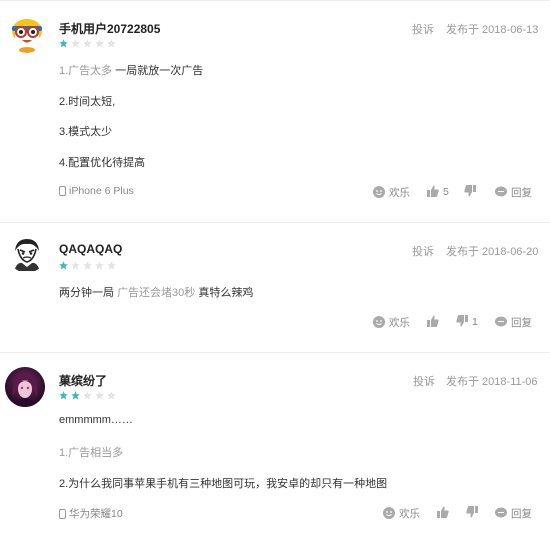 The image size is (550, 534). Describe the element at coordinates (102, 163) in the screenshot. I see `review-text-line: 4.配置优化待提高` at that location.